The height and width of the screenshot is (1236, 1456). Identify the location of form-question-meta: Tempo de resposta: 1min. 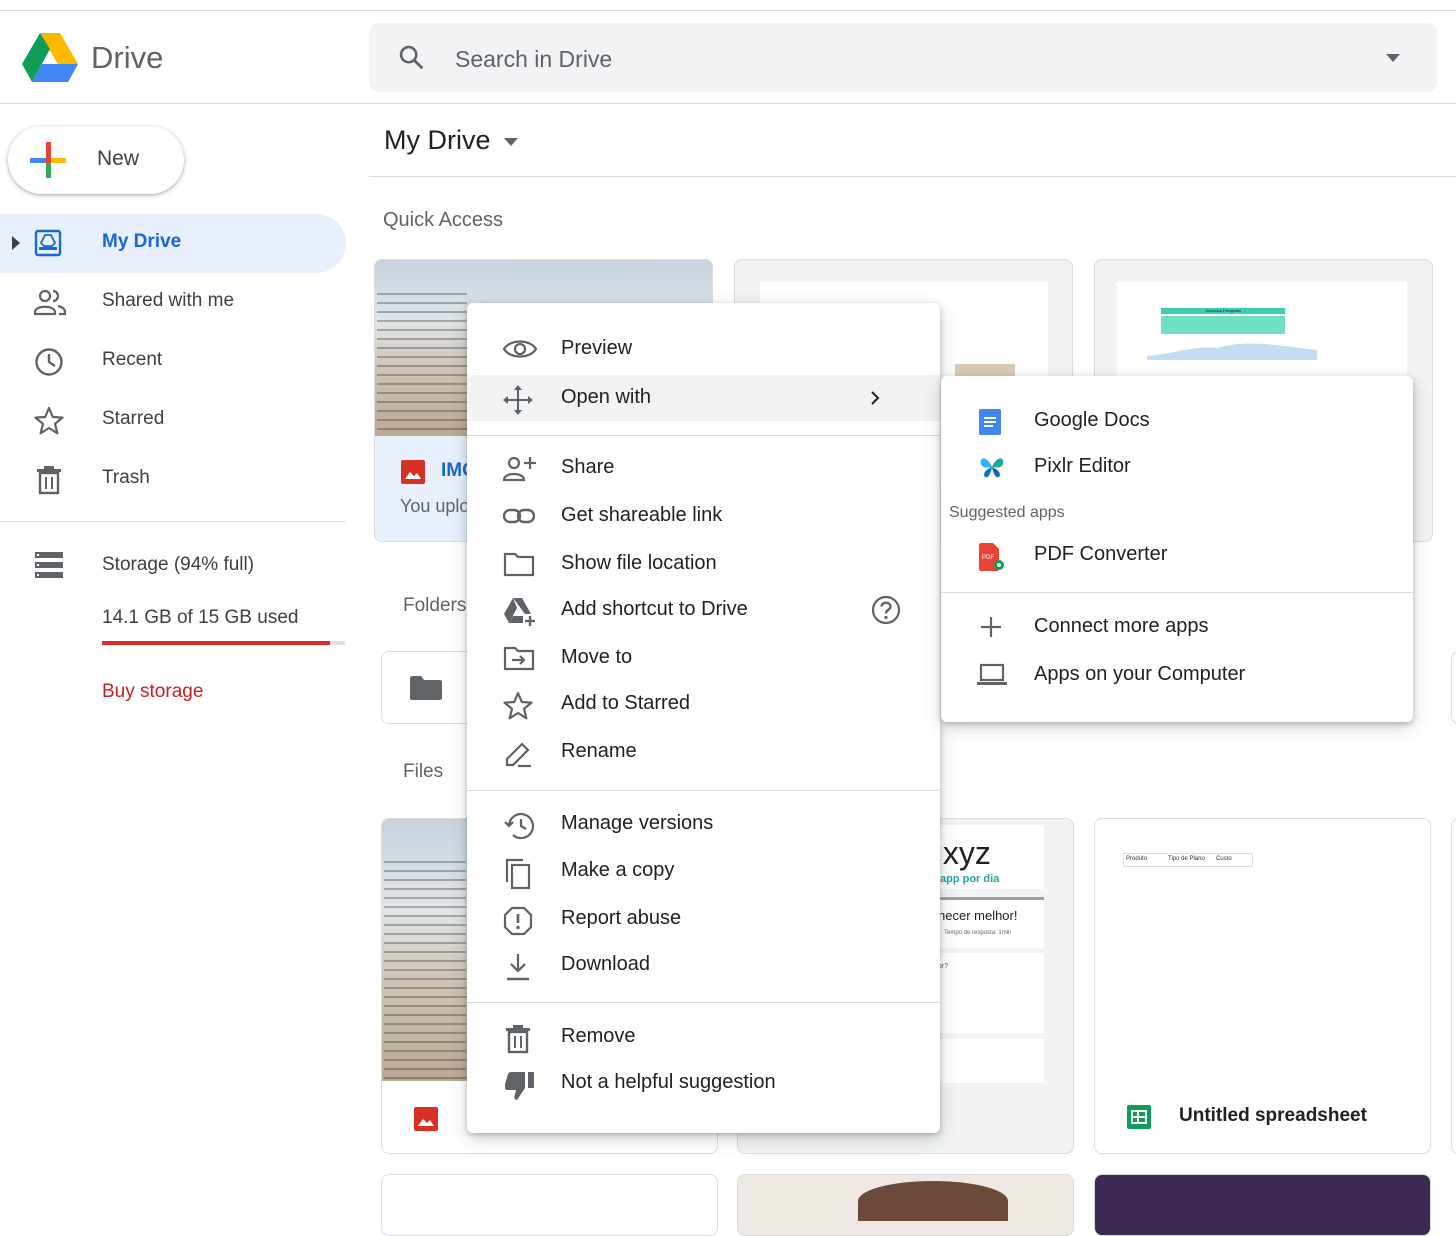
(978, 933).